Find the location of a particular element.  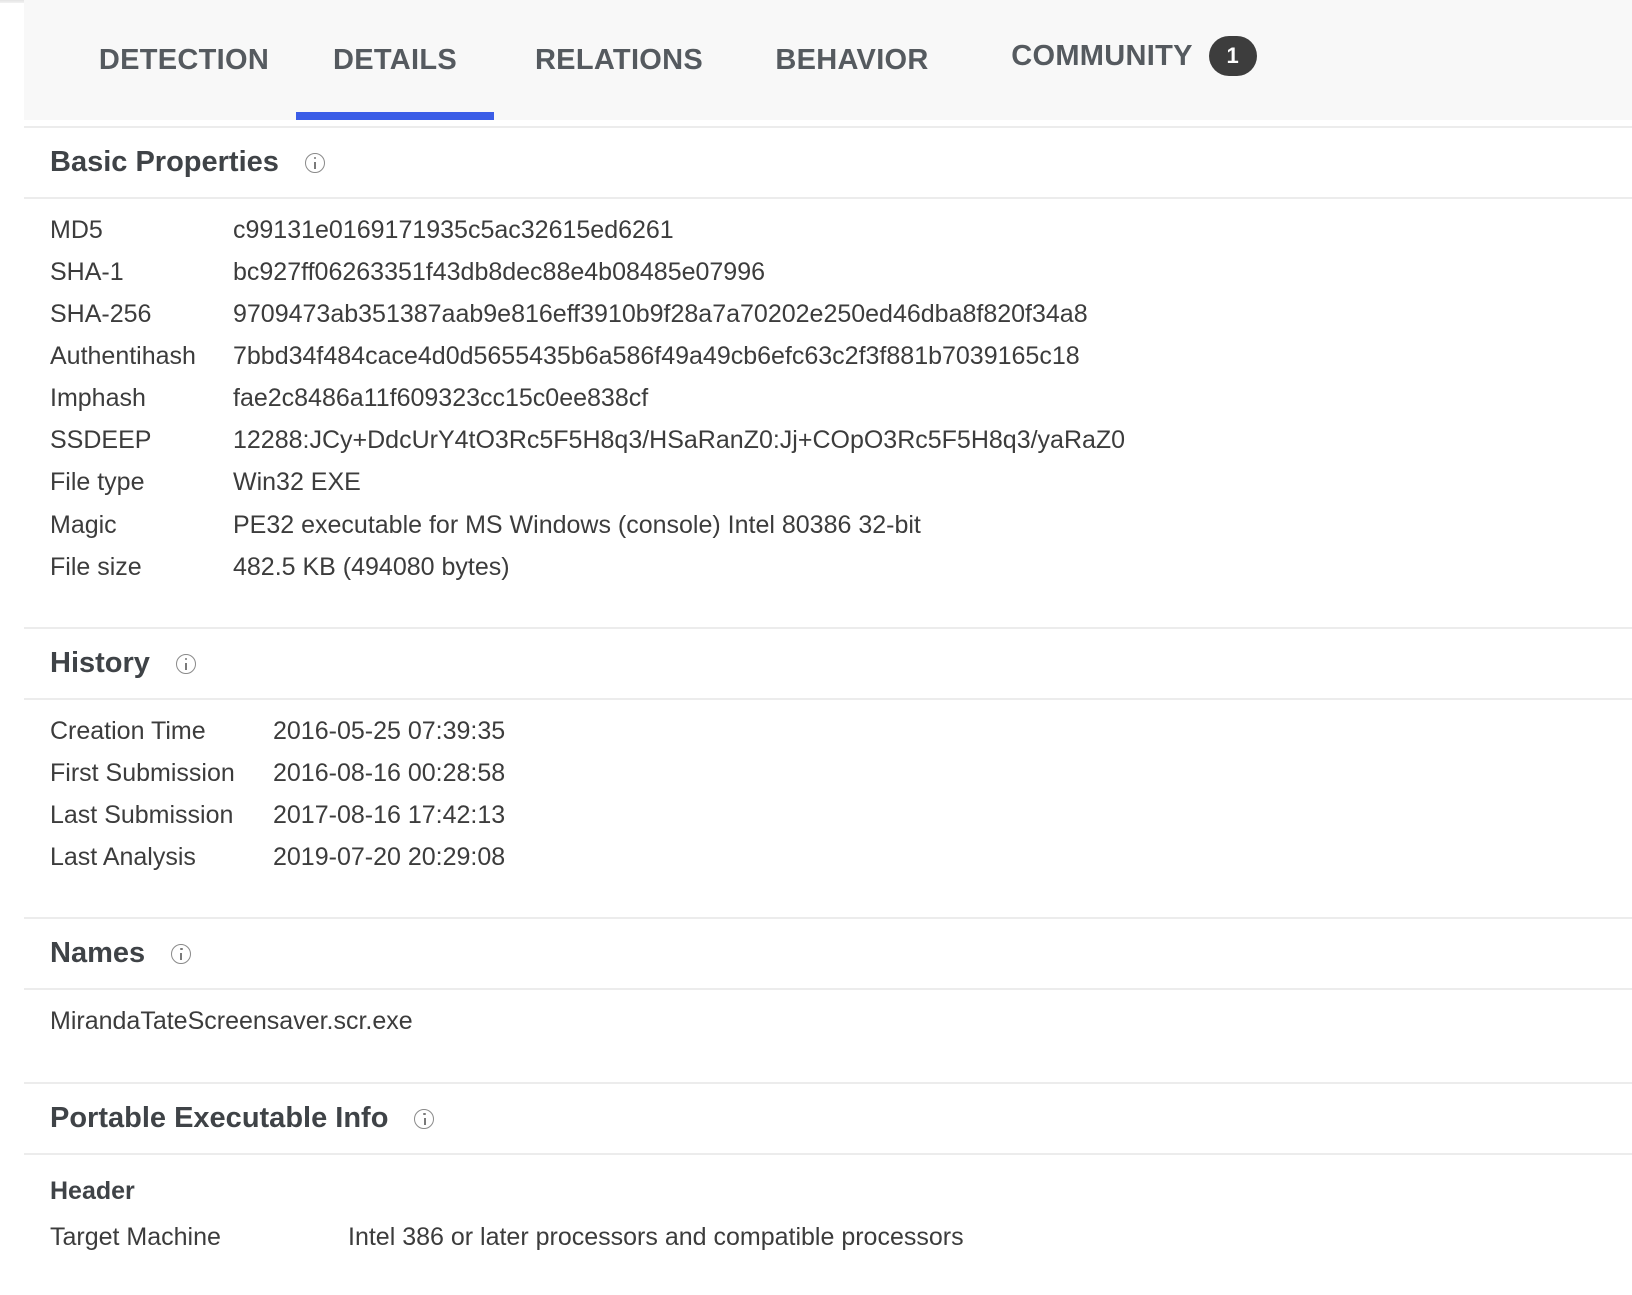

history-row-last-analysis: Last Analysis 2019-07-20 20:29:08 is located at coordinates (277, 857).